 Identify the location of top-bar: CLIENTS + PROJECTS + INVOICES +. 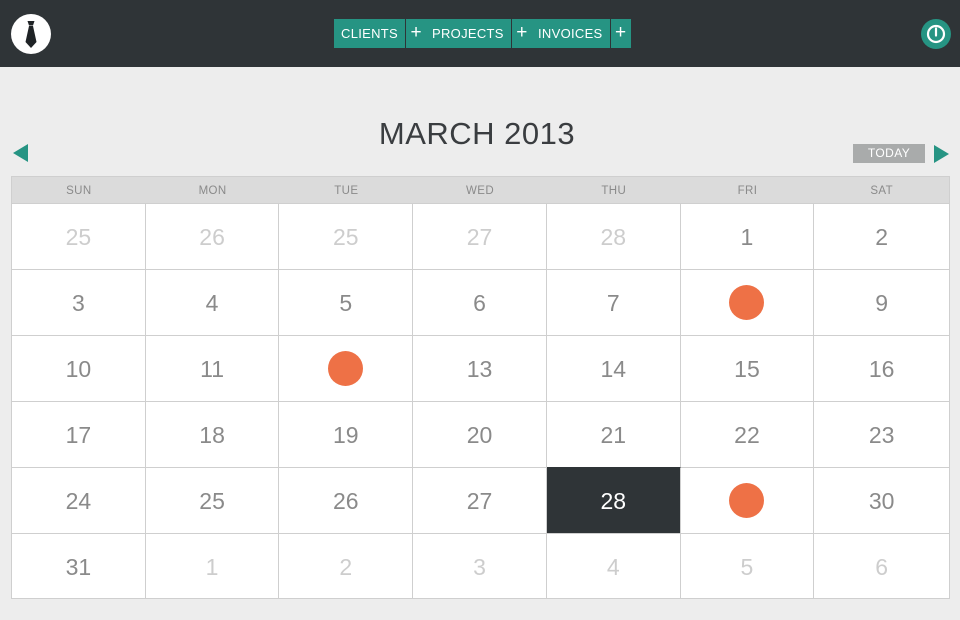
(480, 33).